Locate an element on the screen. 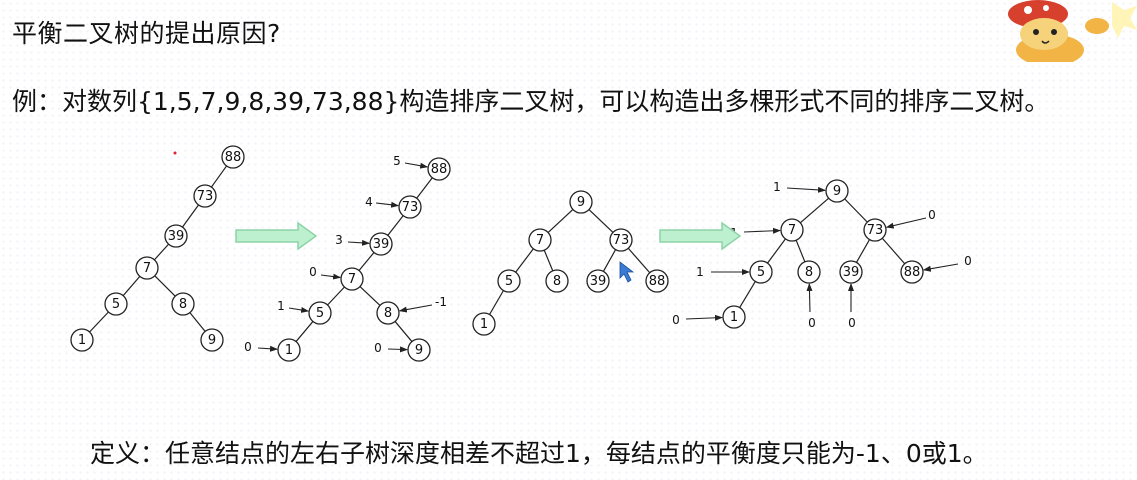 Image resolution: width=1137 pixels, height=480 pixels. mascot-illustration is located at coordinates (1072, 31).